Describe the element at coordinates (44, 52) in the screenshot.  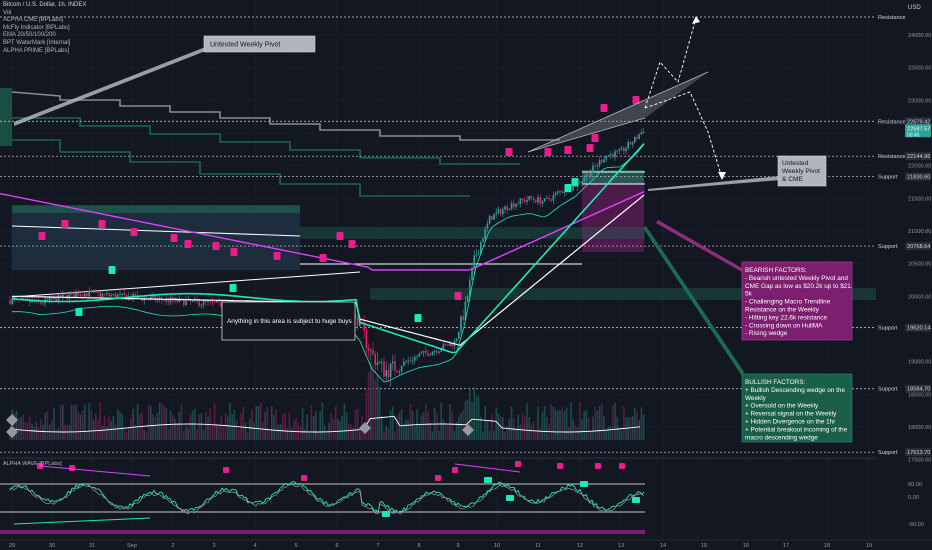
I see `legend-item-alpha-prime: ALPHA PRIME [BPLabs]` at that location.